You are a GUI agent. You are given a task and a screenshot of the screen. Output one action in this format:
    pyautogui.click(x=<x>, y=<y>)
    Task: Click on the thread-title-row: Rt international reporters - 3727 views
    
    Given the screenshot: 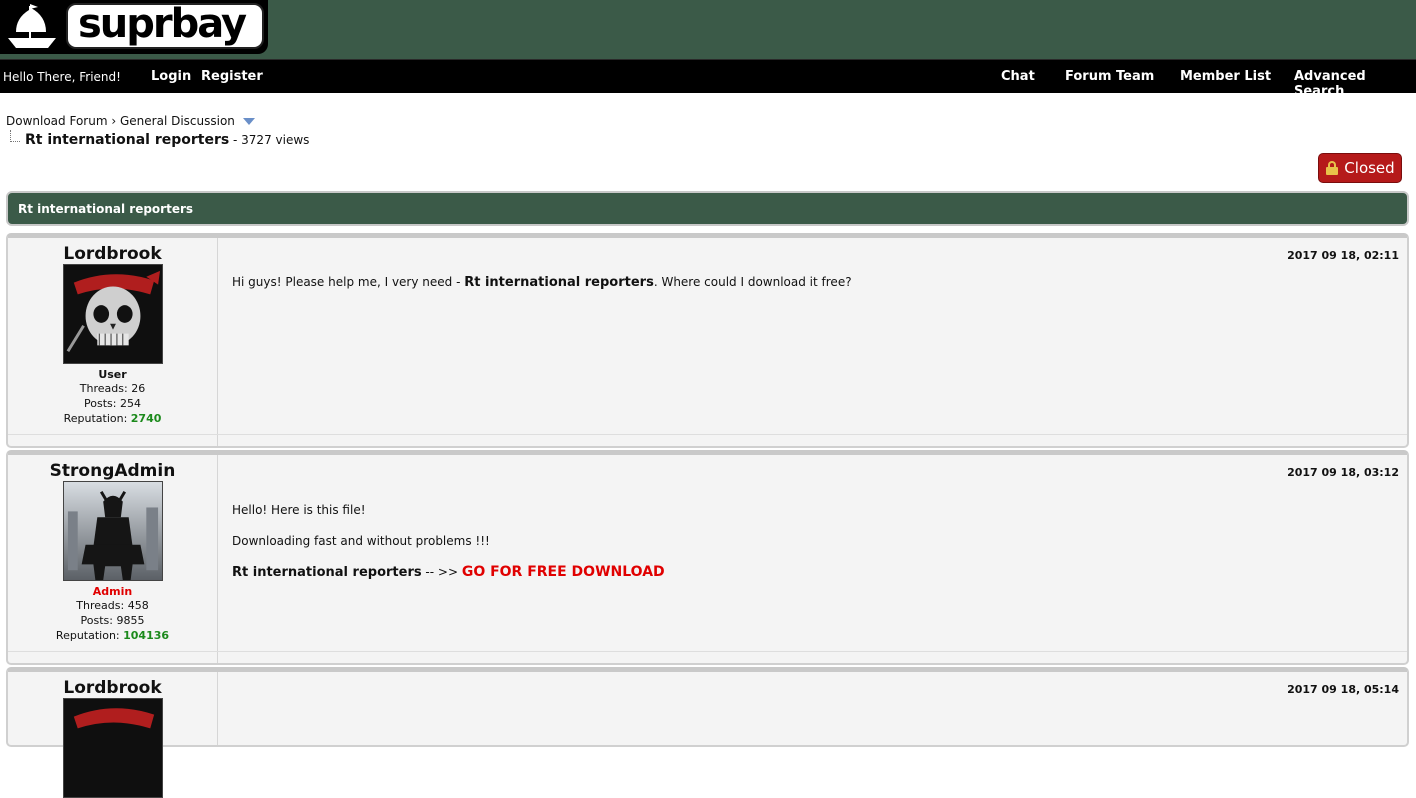 What is the action you would take?
    pyautogui.click(x=167, y=140)
    